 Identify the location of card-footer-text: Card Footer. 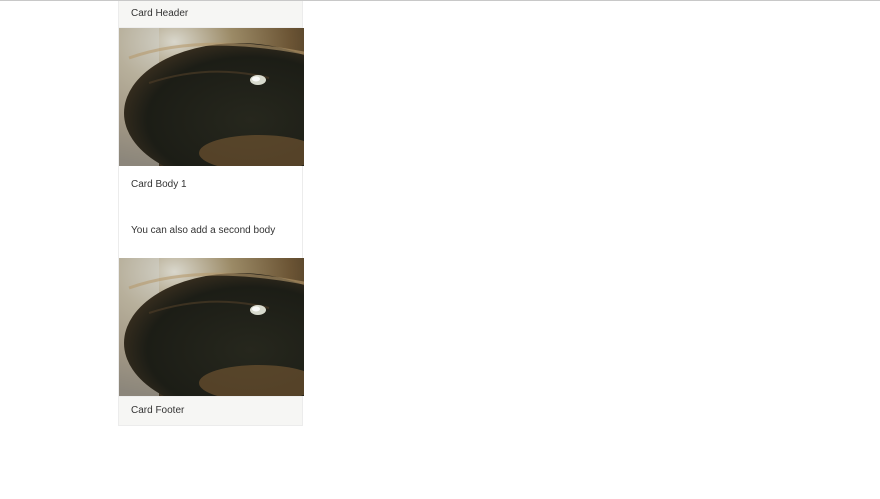
(158, 410).